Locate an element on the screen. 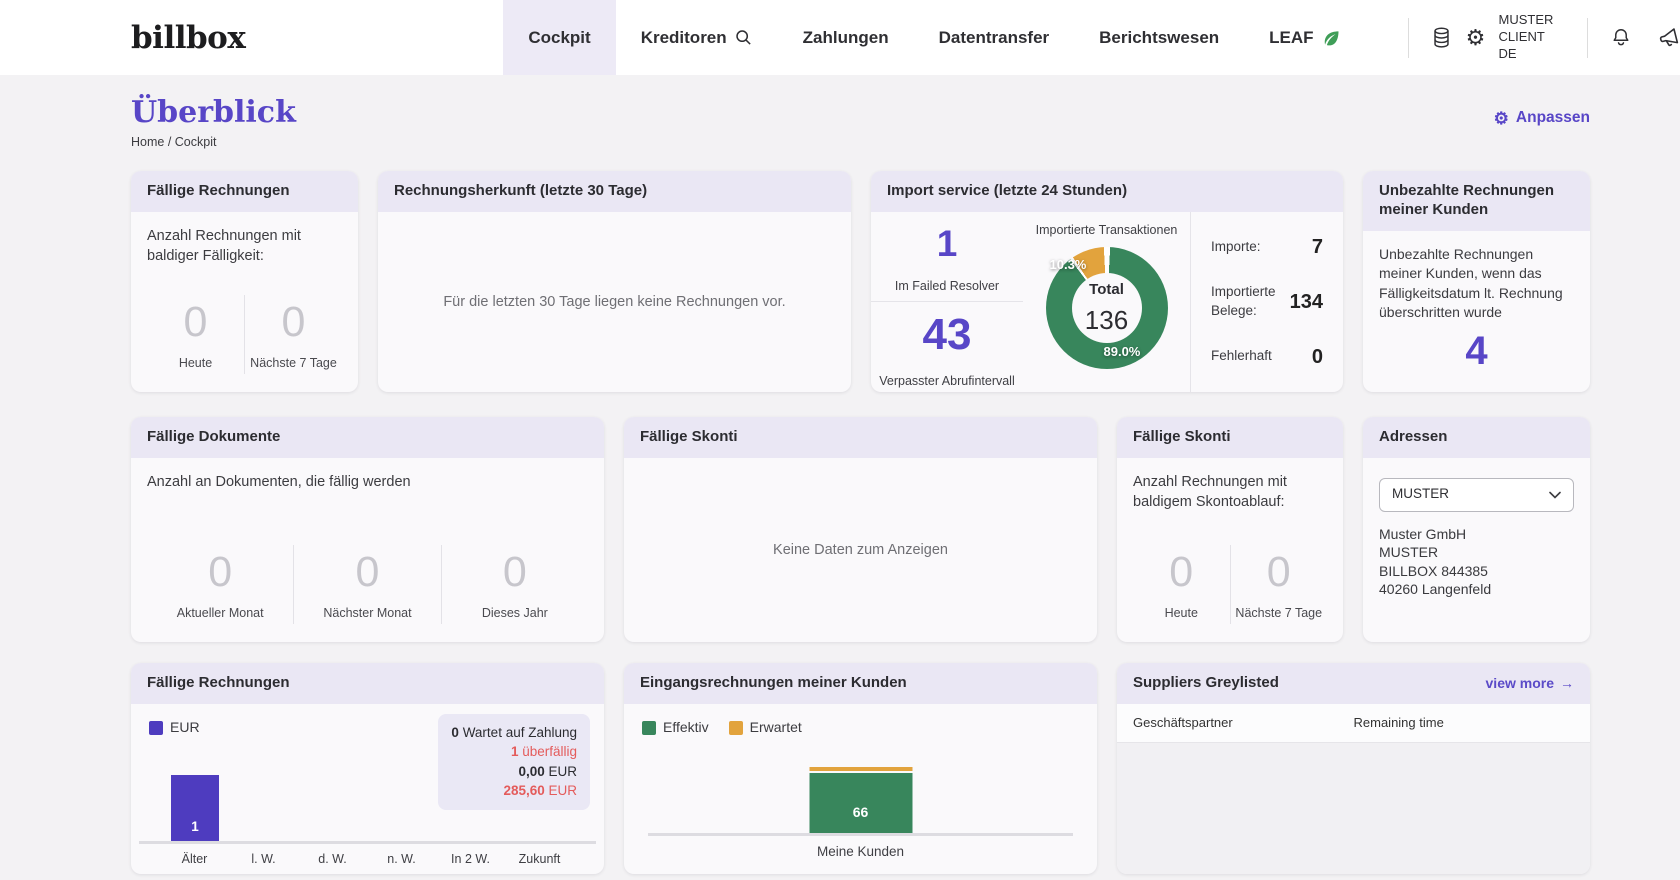 This screenshot has height=880, width=1680. counts: 0 Heute 0 Nächste 7 Tage is located at coordinates (244, 336).